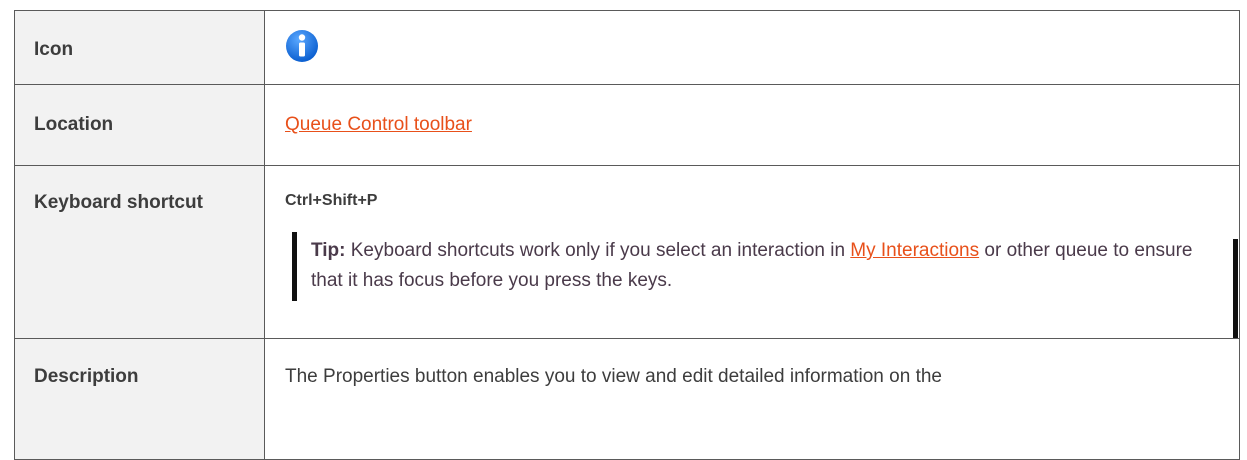 The image size is (1247, 460). Describe the element at coordinates (914, 250) in the screenshot. I see `my-interactions-link: My Interactions` at that location.